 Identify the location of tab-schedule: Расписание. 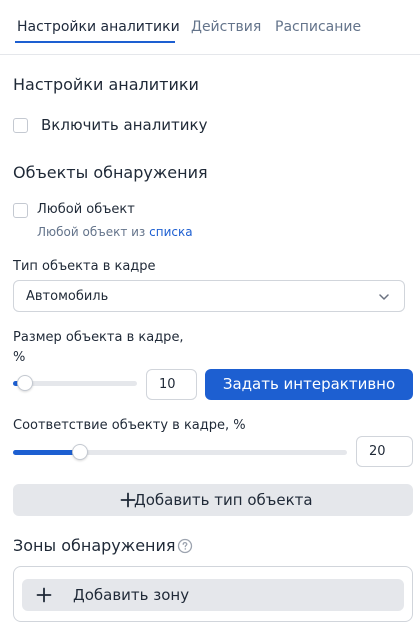
(318, 27).